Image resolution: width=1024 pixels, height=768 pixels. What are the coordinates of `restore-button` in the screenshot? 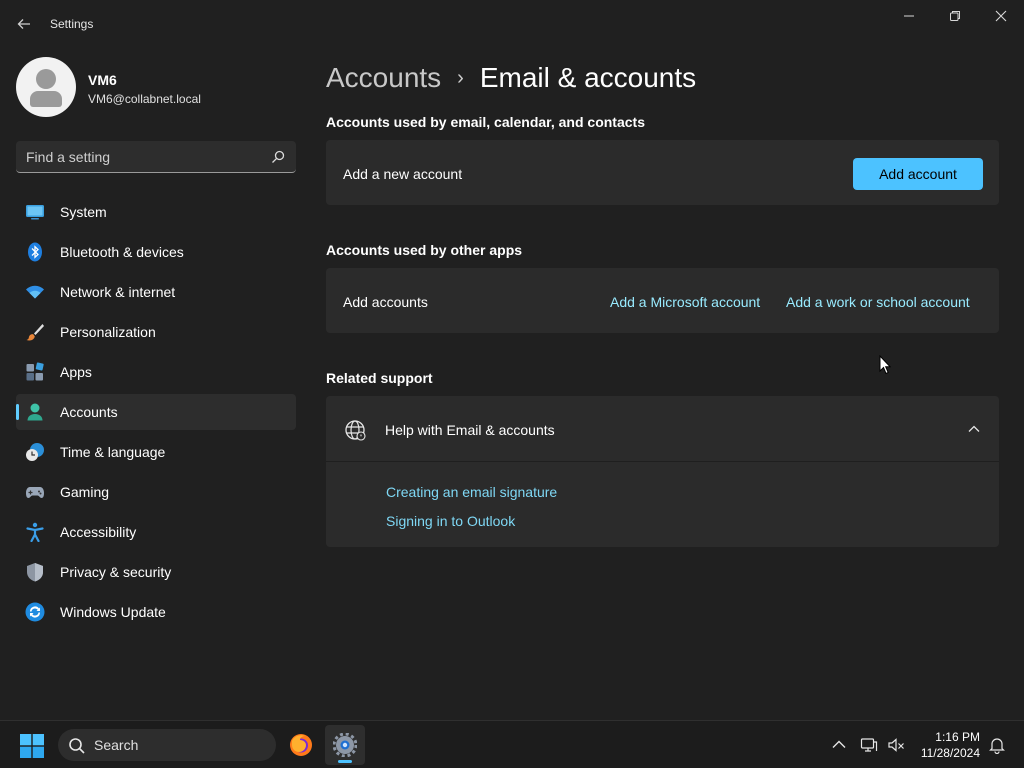 It's located at (955, 16).